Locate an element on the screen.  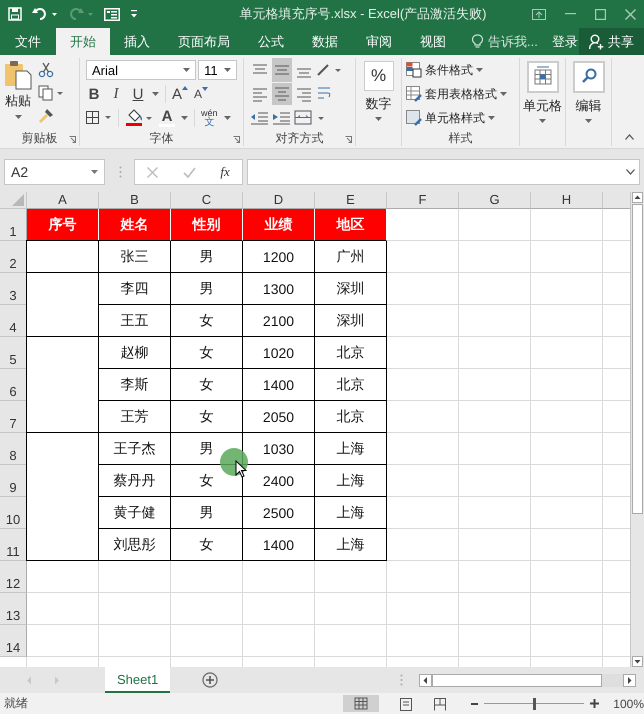
increase-indent-icon is located at coordinates (282, 118).